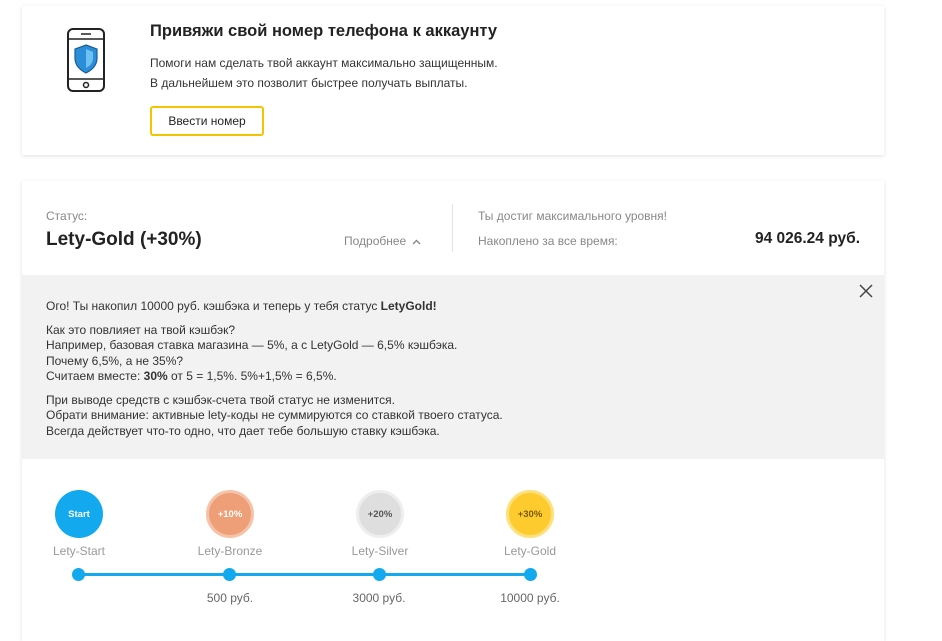 Image resolution: width=942 pixels, height=641 pixels. What do you see at coordinates (530, 551) in the screenshot?
I see `level-name-gold: Lety-Gold` at bounding box center [530, 551].